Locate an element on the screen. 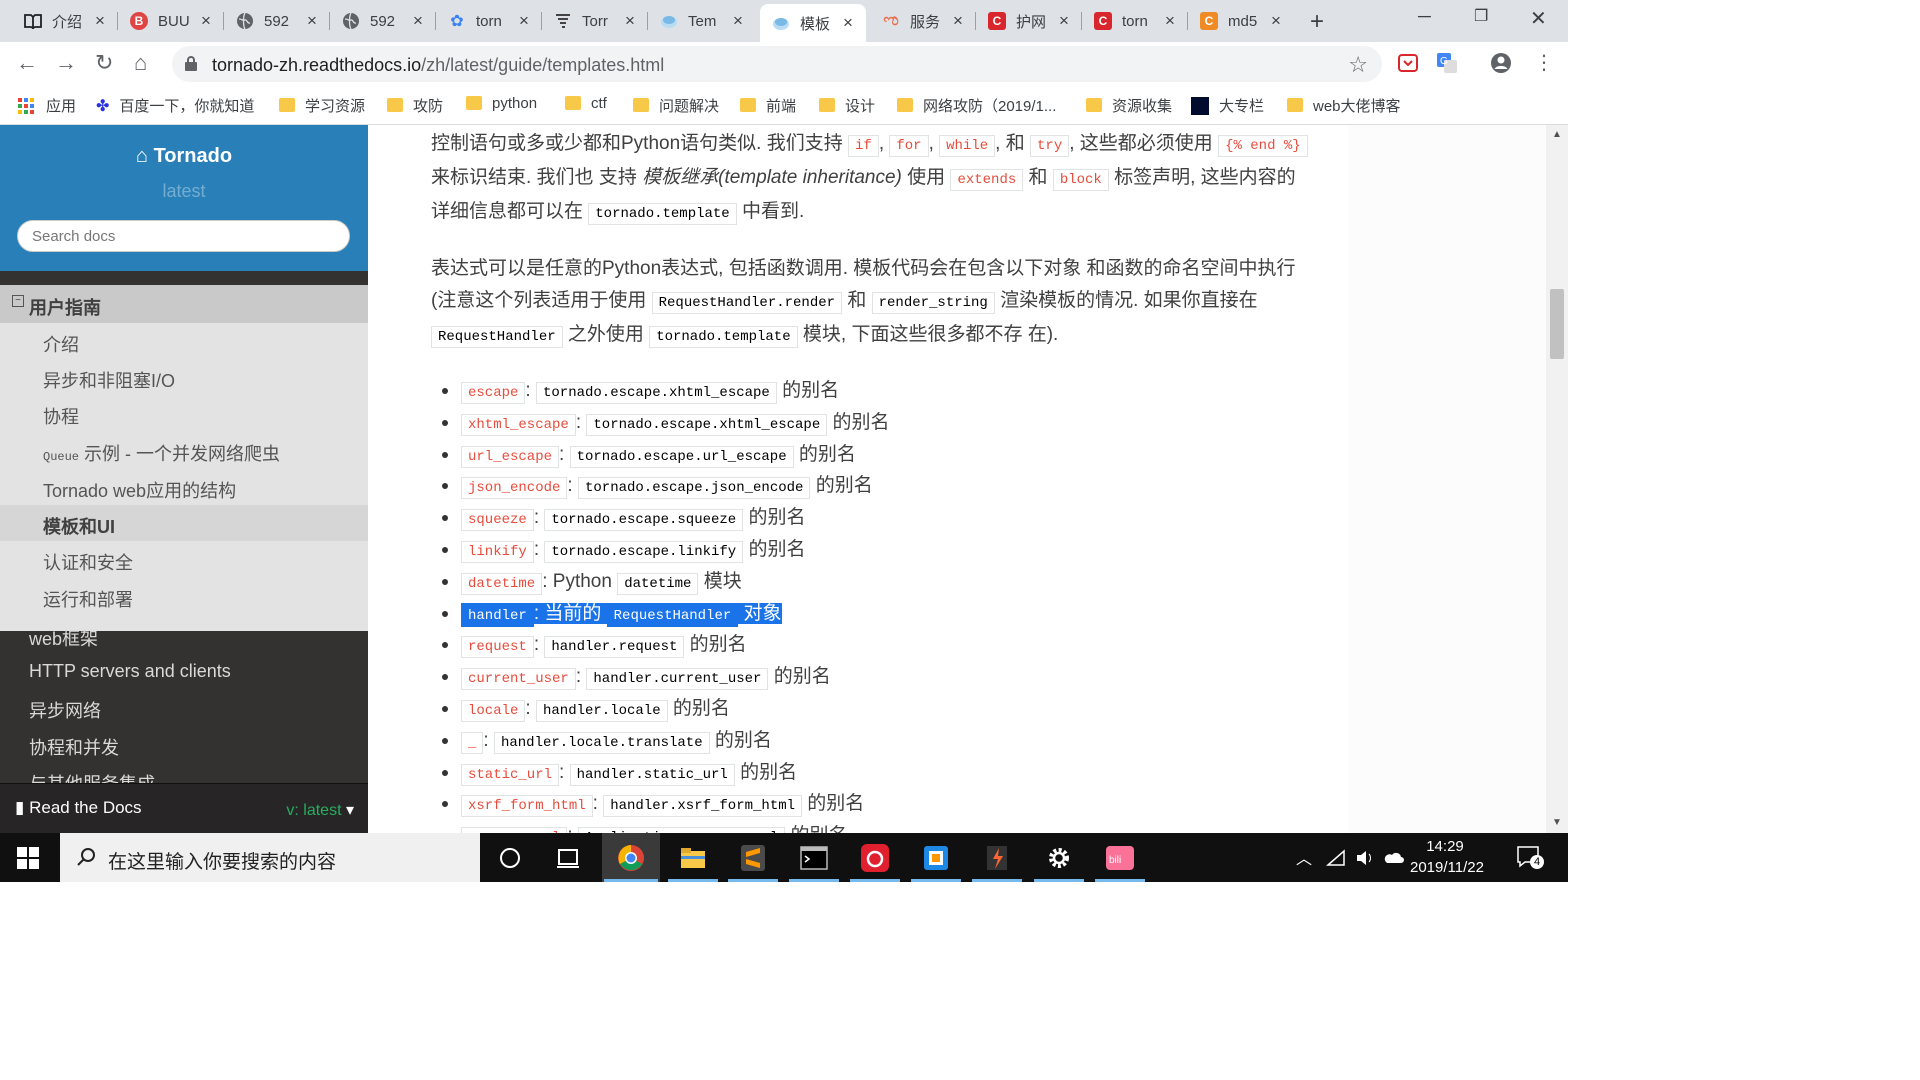  search-docs-input is located at coordinates (183, 236).